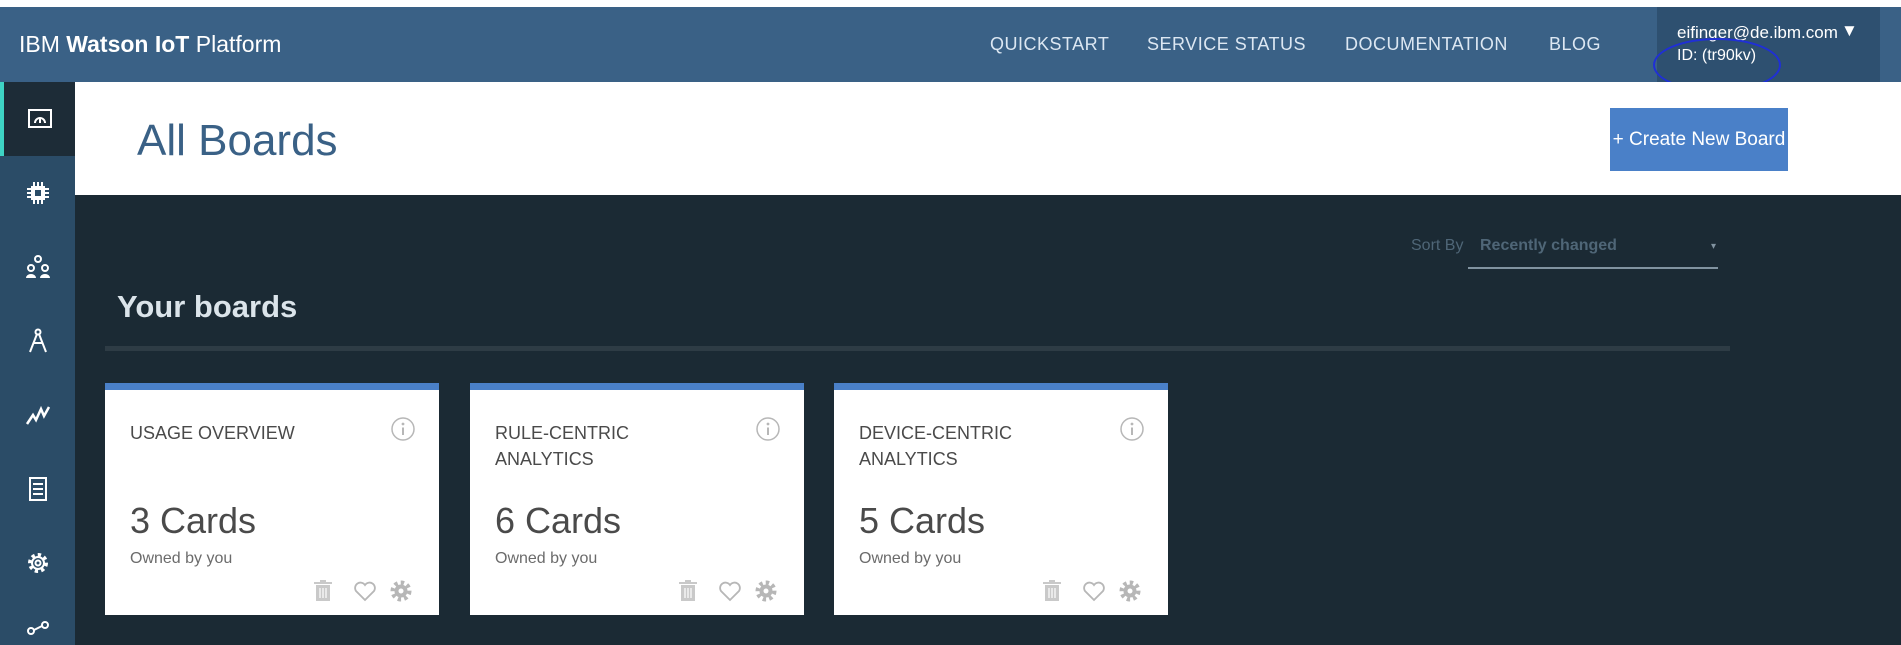 This screenshot has width=1901, height=645. What do you see at coordinates (1699, 139) in the screenshot?
I see `create-new-board-button: + Create New Board` at bounding box center [1699, 139].